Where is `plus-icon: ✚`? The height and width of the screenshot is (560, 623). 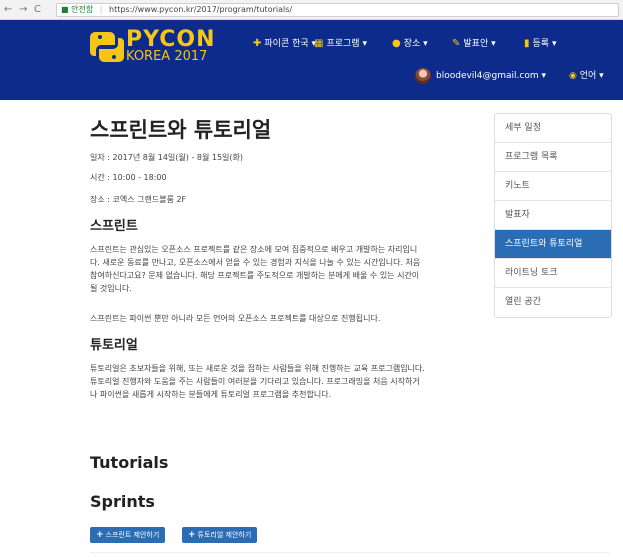 plus-icon: ✚ is located at coordinates (257, 43).